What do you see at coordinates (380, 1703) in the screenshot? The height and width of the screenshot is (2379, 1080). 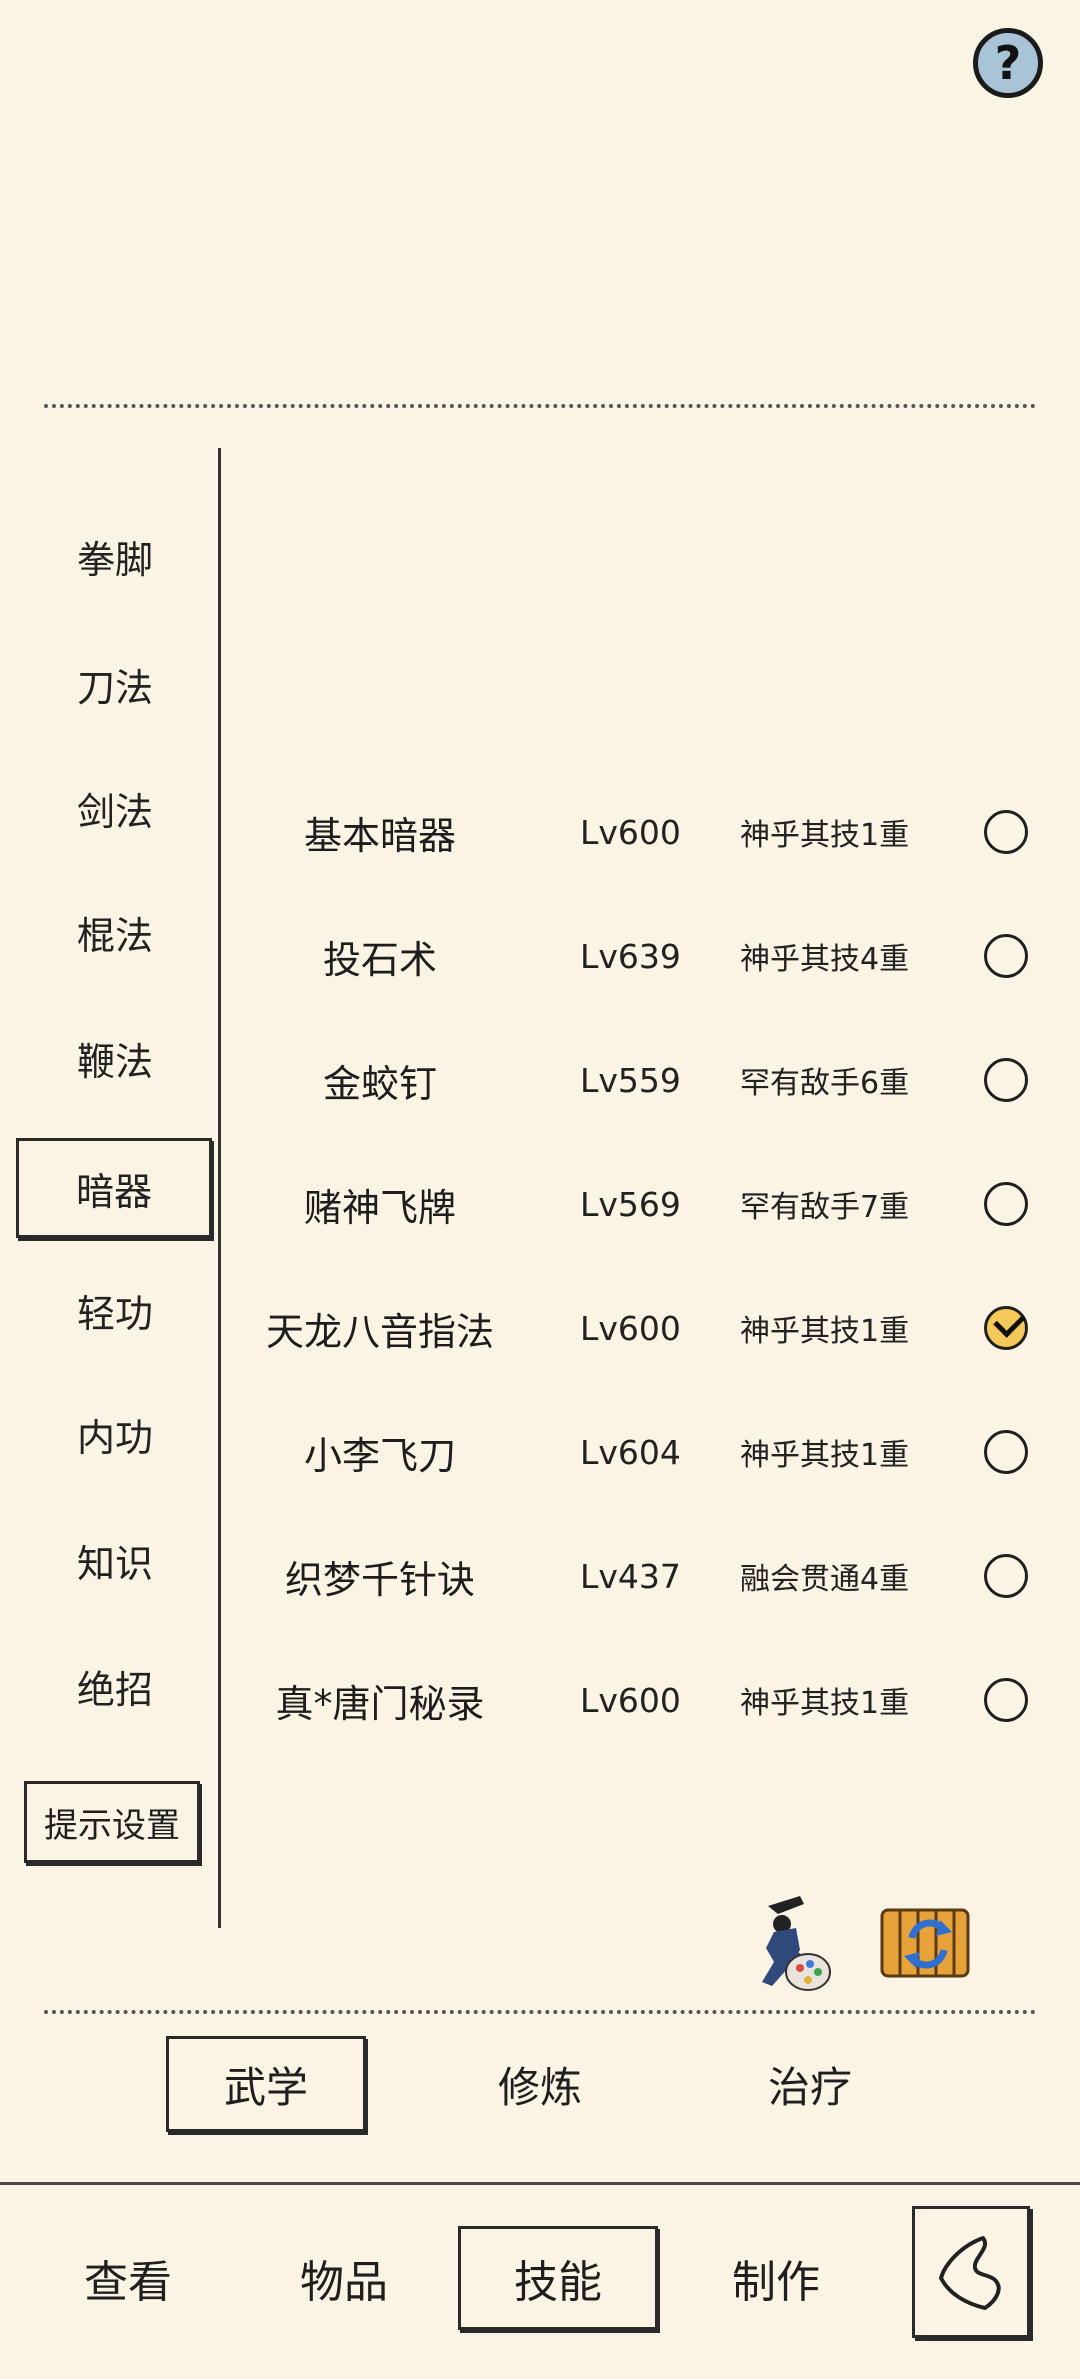 I see `skill-name: 真*唐门秘录` at bounding box center [380, 1703].